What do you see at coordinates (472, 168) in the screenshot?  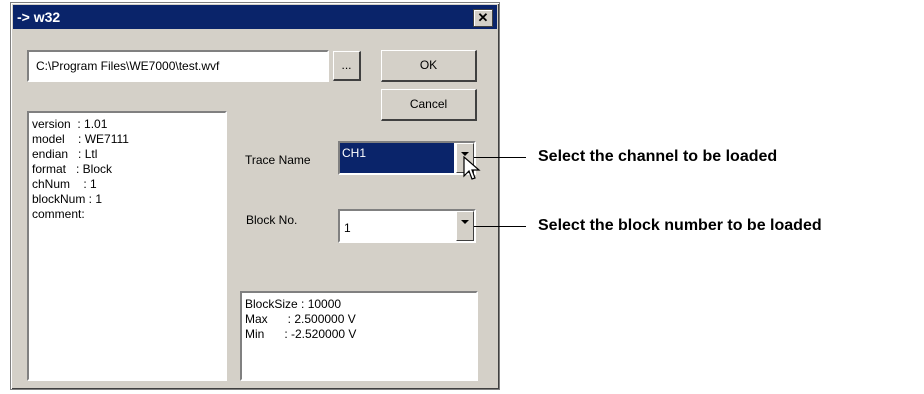 I see `arrow-cursor-icon` at bounding box center [472, 168].